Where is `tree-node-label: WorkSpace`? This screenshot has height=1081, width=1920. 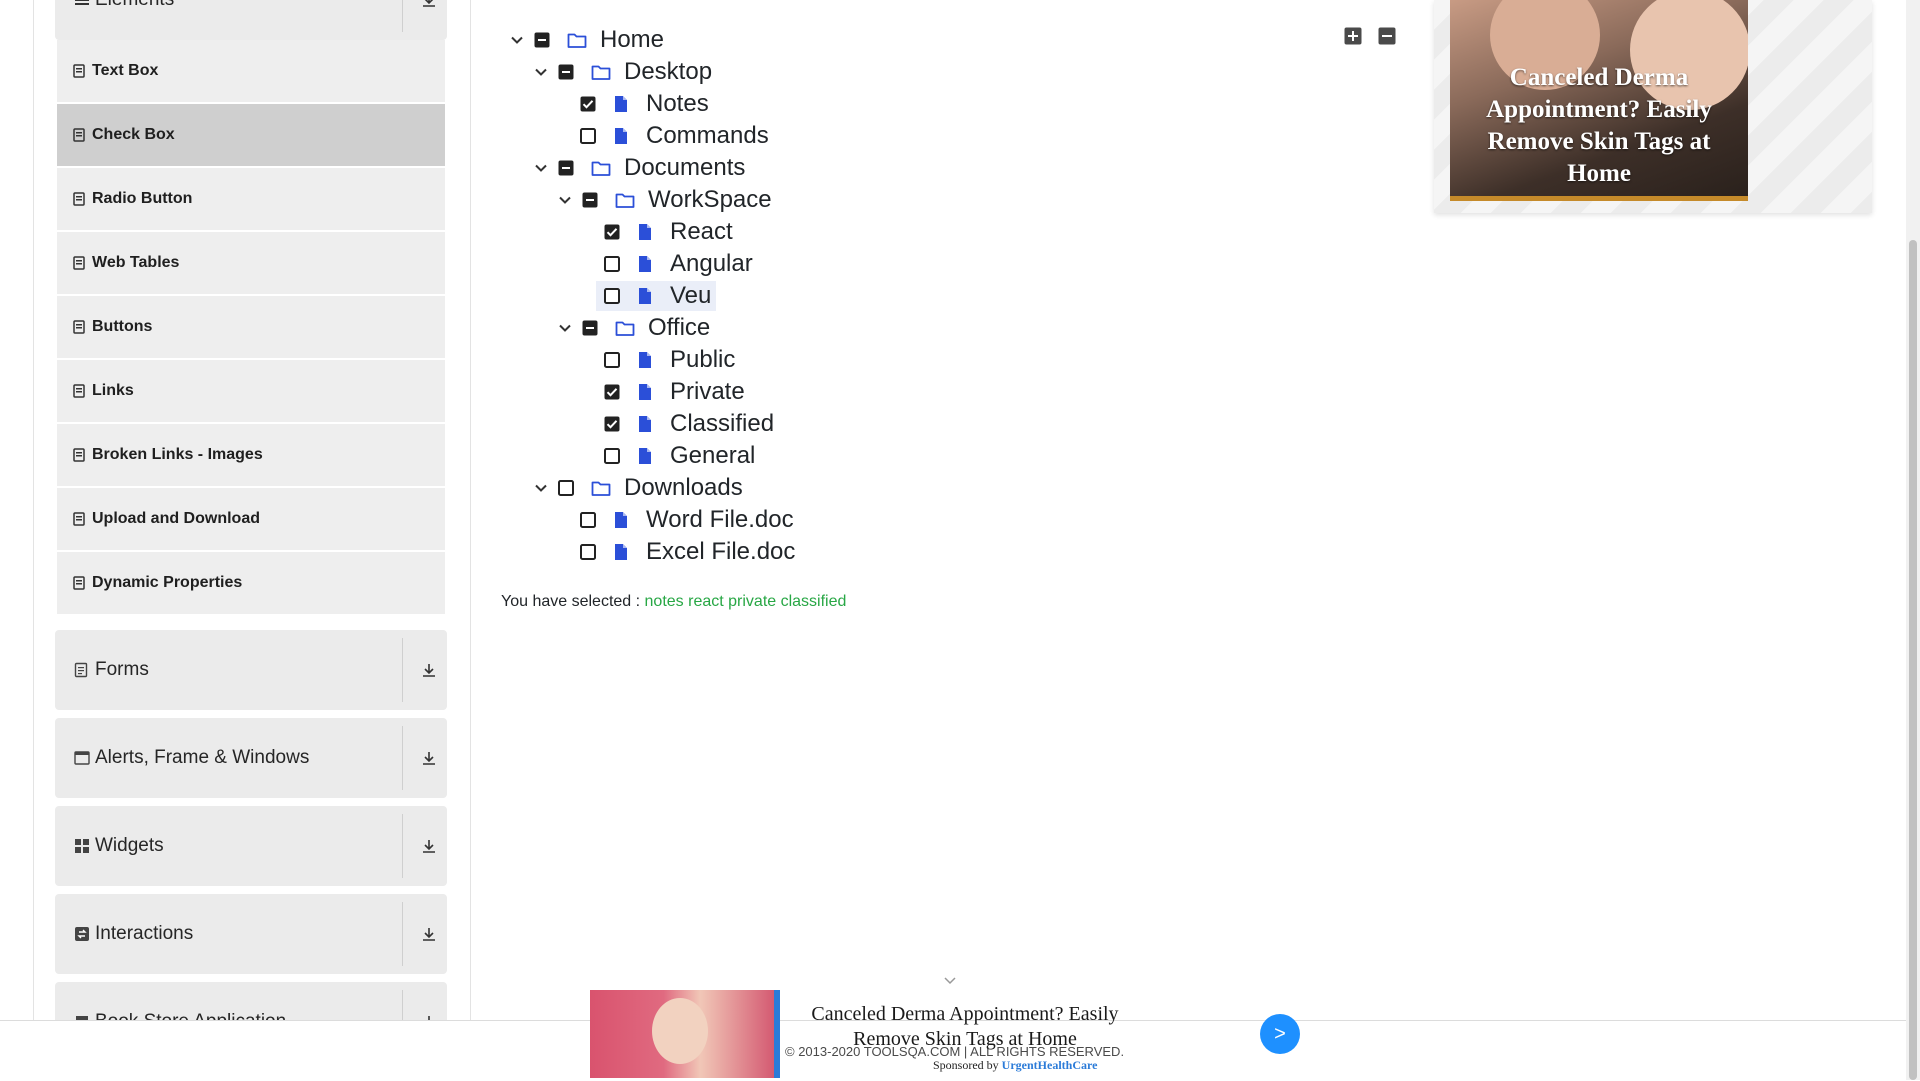 tree-node-label: WorkSpace is located at coordinates (710, 200).